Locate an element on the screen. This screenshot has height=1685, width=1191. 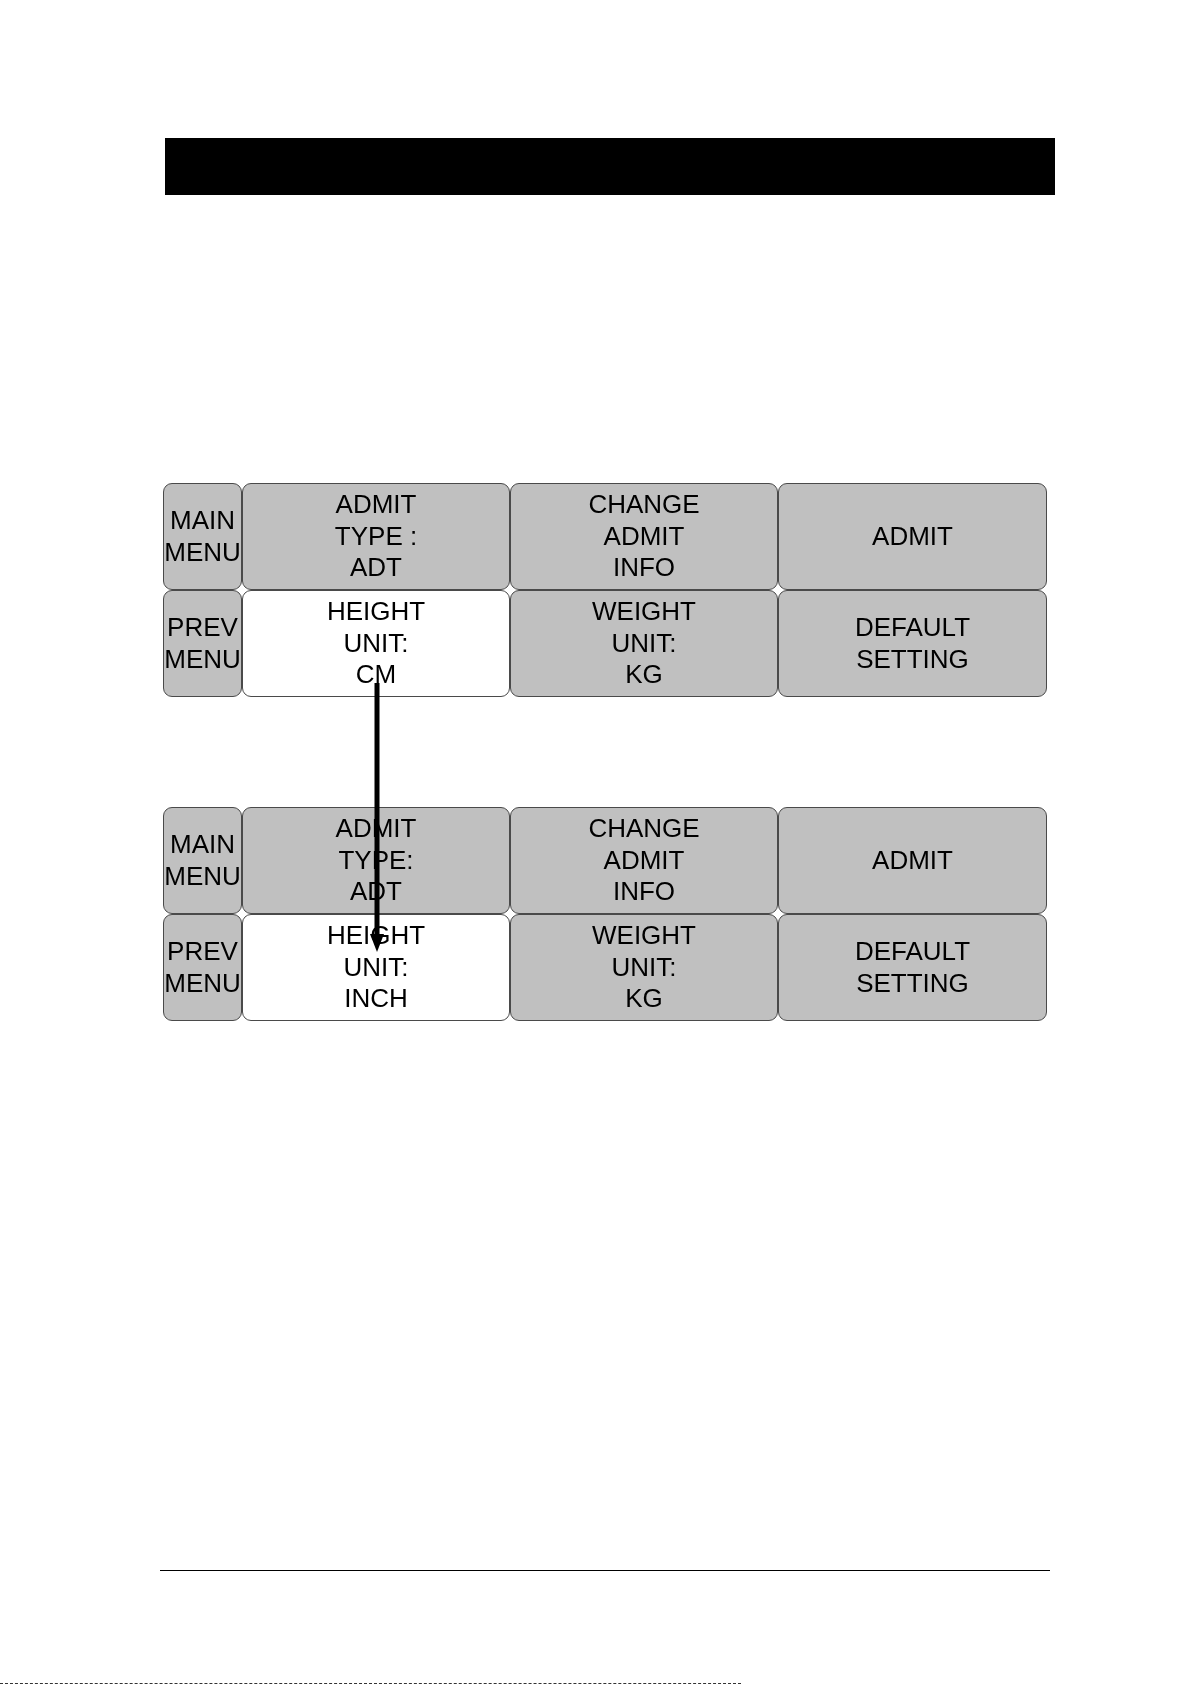
option-button: HEIGHT UNIT: CM is located at coordinates (376, 643).